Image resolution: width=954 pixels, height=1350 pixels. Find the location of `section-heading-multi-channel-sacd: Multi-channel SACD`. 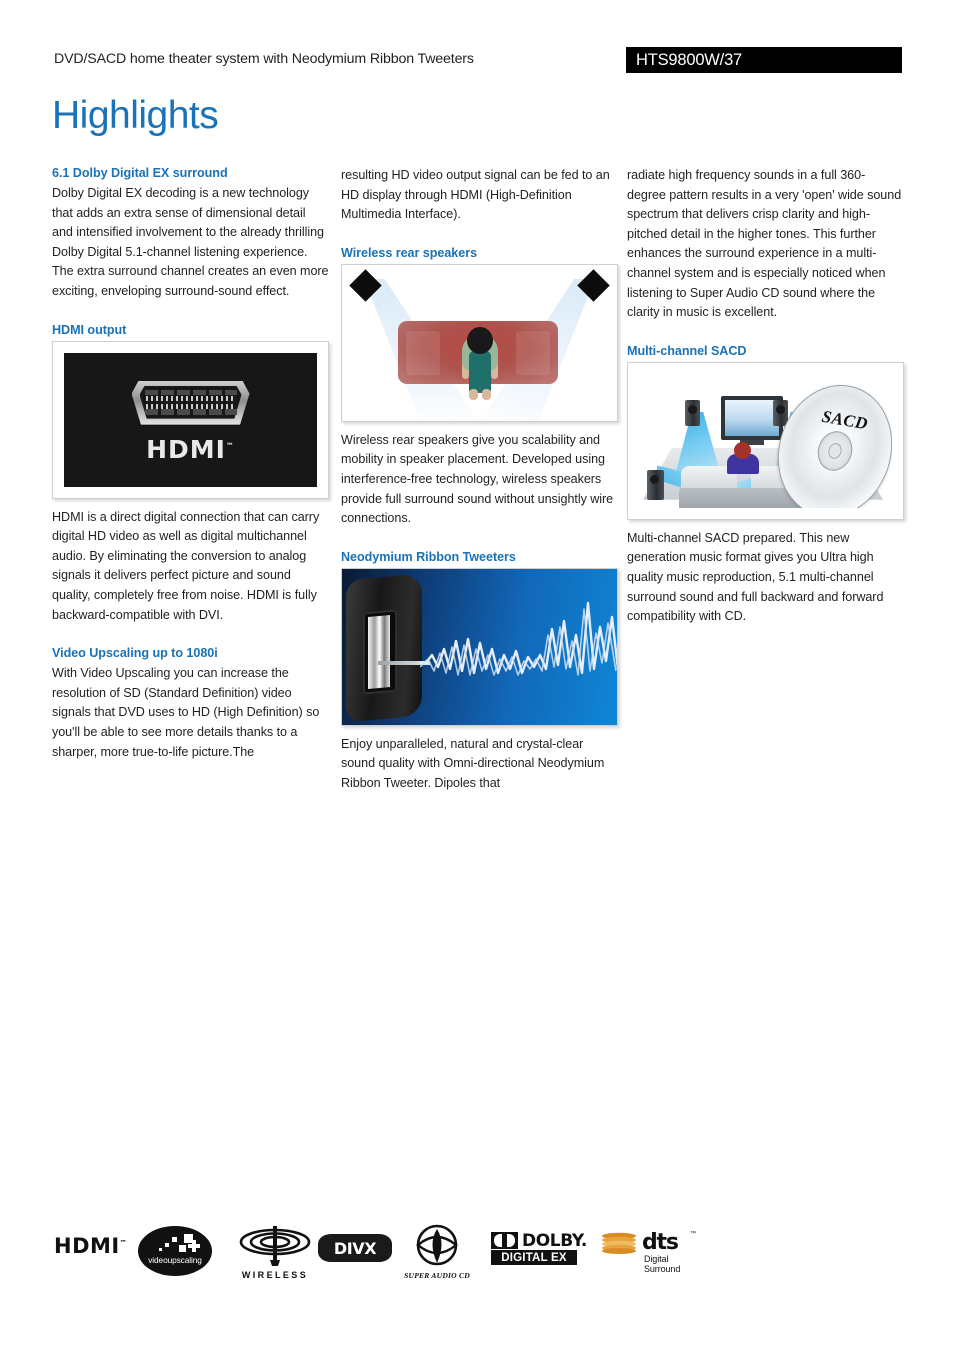

section-heading-multi-channel-sacd: Multi-channel SACD is located at coordinates (687, 350).